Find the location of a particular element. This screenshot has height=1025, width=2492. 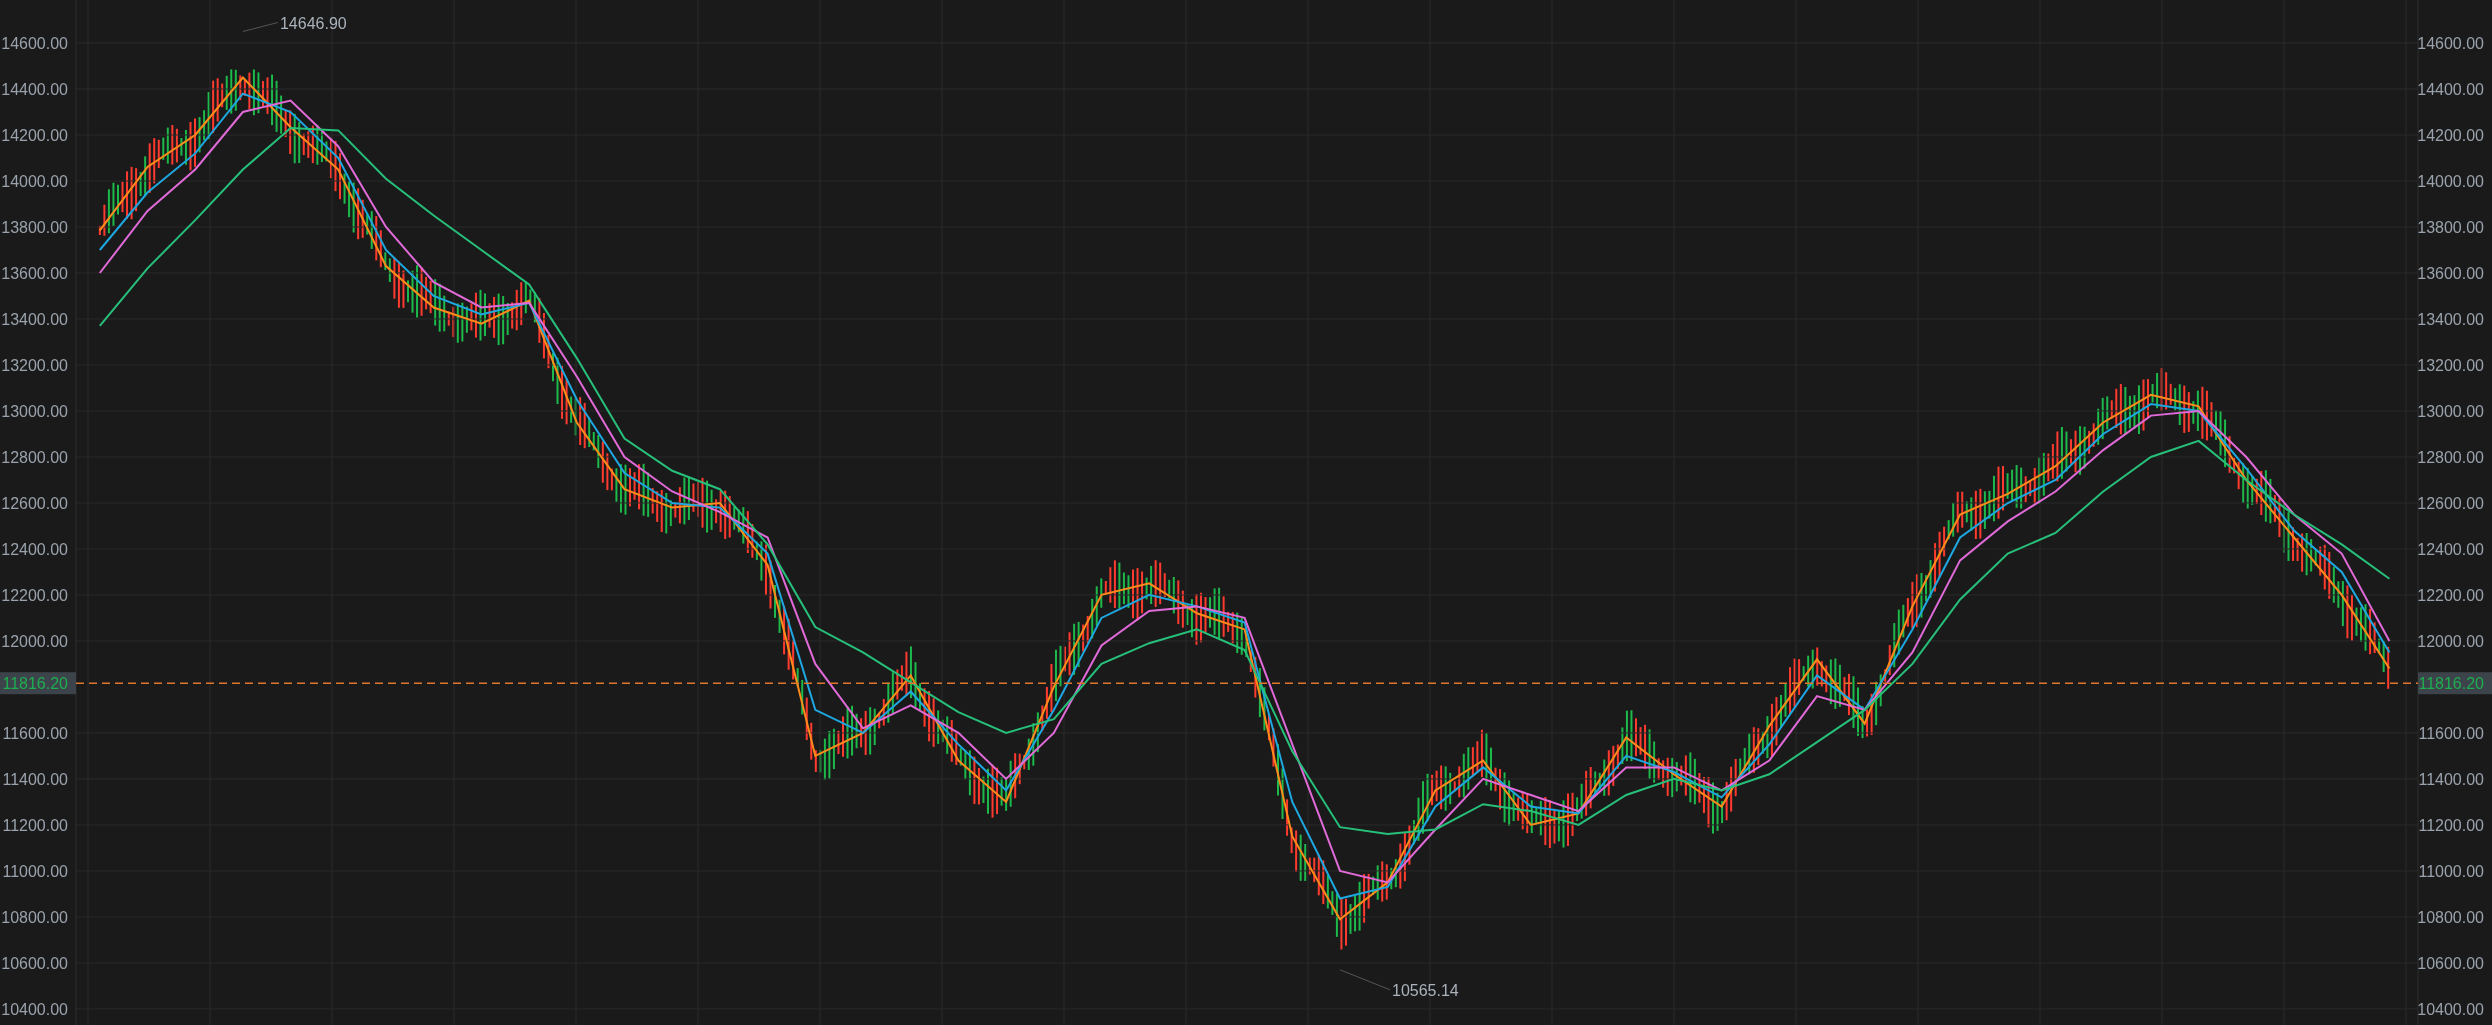

price-annotation: 14646.90 is located at coordinates (313, 23).